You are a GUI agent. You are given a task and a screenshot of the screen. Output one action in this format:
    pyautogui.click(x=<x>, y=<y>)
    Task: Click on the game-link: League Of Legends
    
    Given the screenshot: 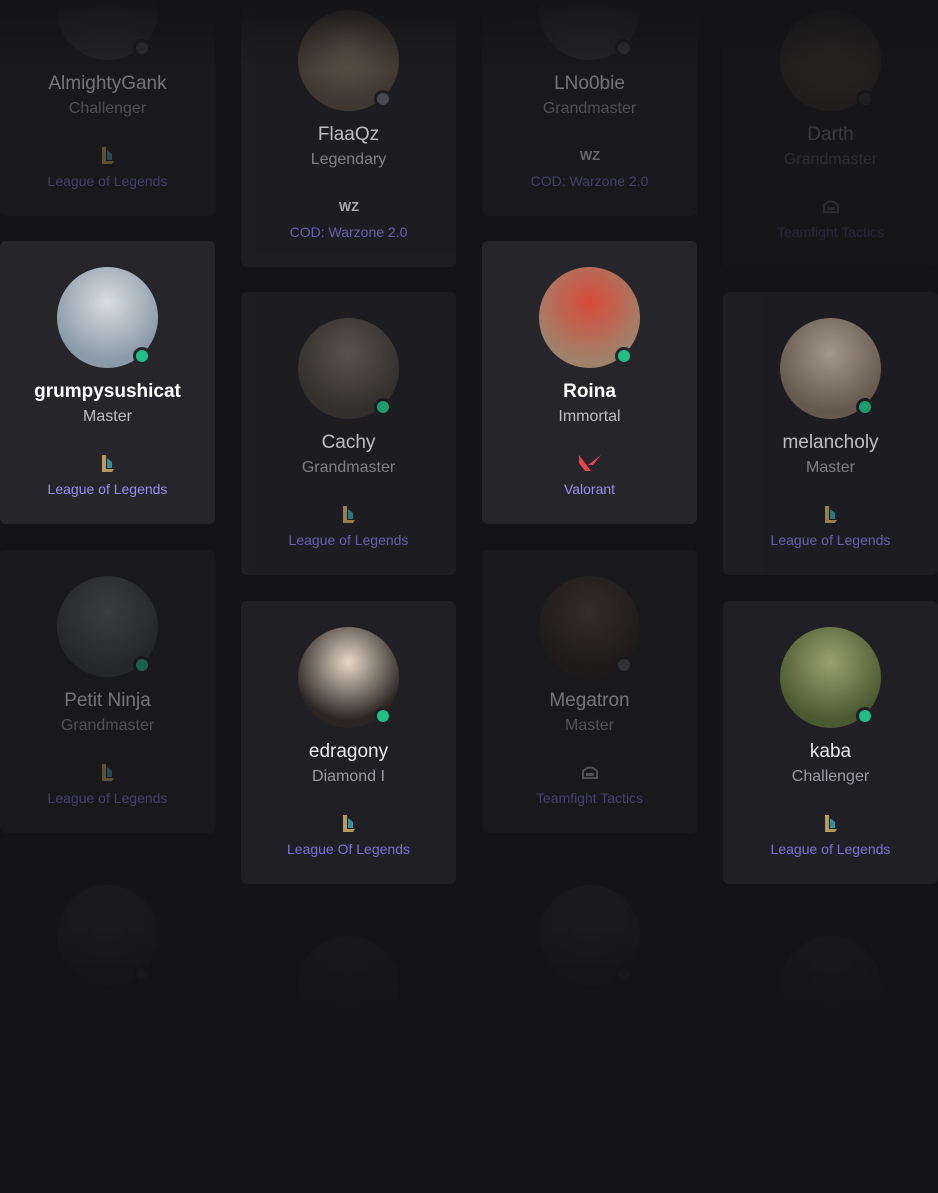 What is the action you would take?
    pyautogui.click(x=348, y=849)
    